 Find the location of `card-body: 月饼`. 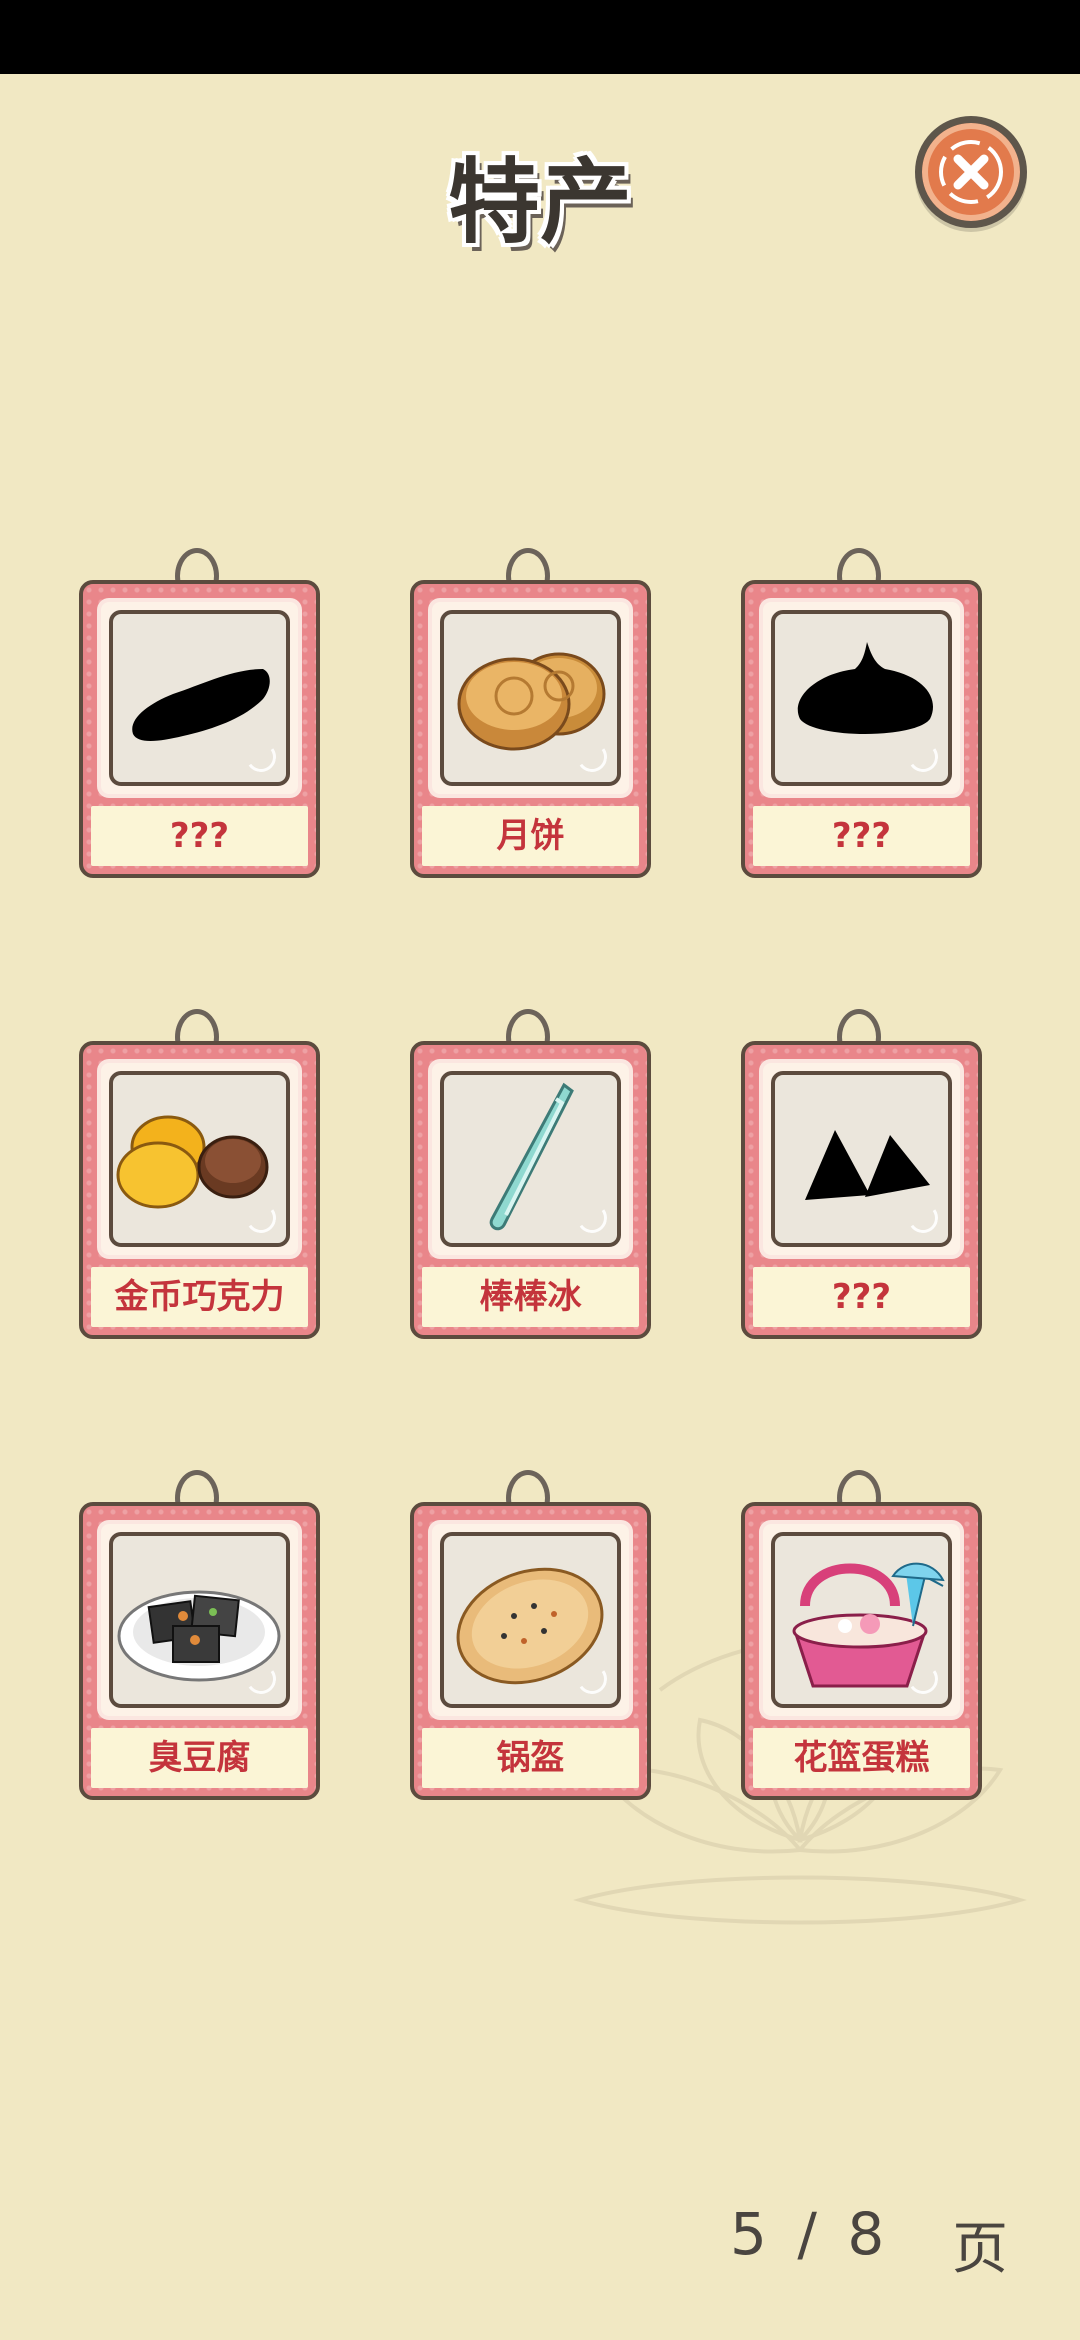

card-body: 月饼 is located at coordinates (530, 729).